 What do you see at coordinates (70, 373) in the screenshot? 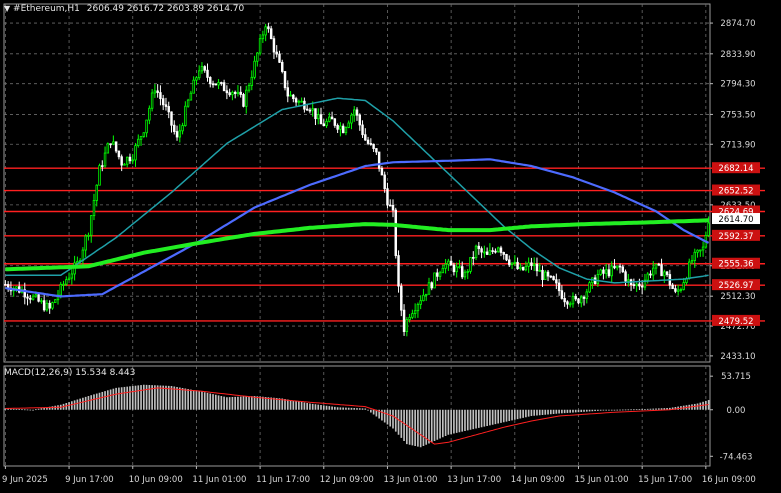
I see `macd-label: MACD(12,26,9) 15.534 8.443` at bounding box center [70, 373].